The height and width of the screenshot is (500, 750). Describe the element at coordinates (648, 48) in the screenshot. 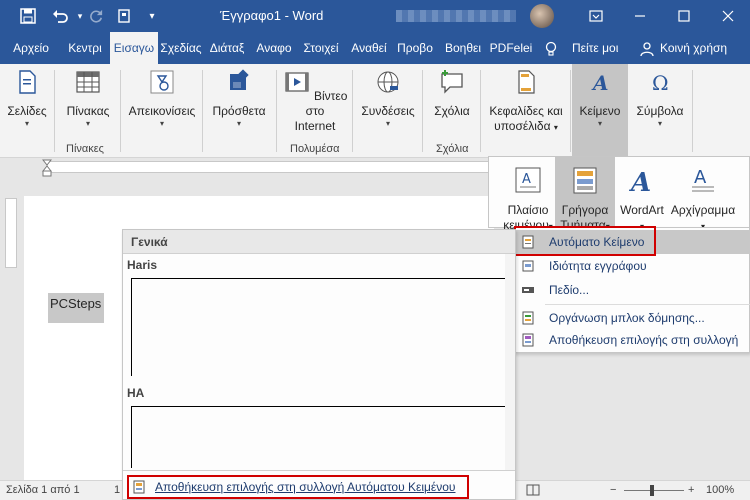

I see `share-icon` at that location.